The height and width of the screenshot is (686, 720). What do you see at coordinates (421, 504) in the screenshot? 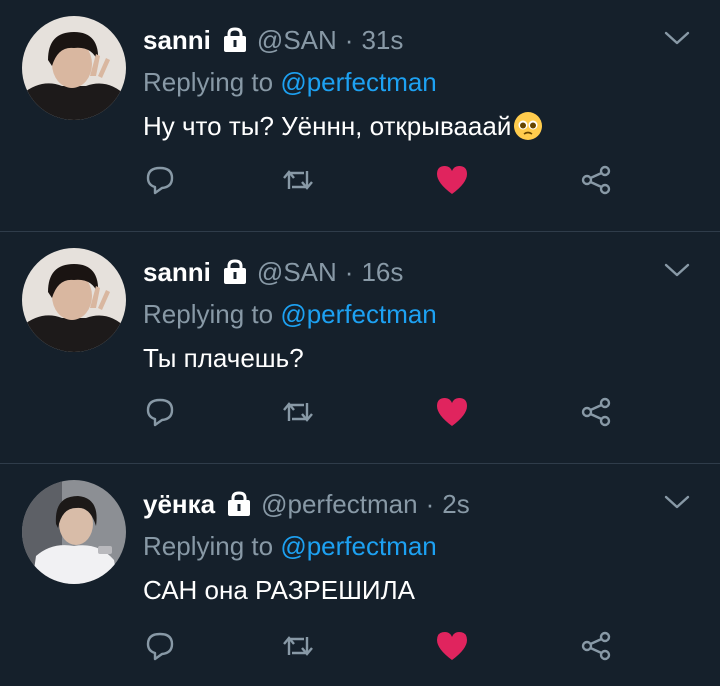
I see `tweet-header: уёнка @perfectman · 2s` at bounding box center [421, 504].